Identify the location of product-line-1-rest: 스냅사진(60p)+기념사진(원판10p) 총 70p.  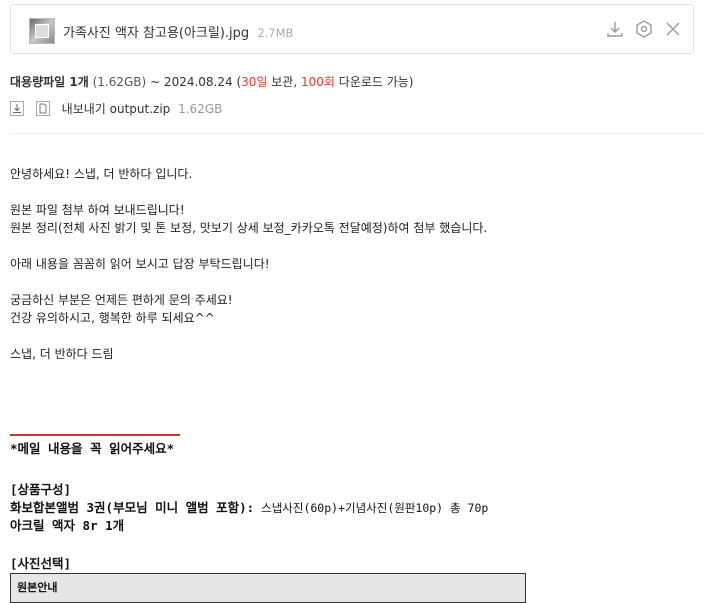
(371, 508).